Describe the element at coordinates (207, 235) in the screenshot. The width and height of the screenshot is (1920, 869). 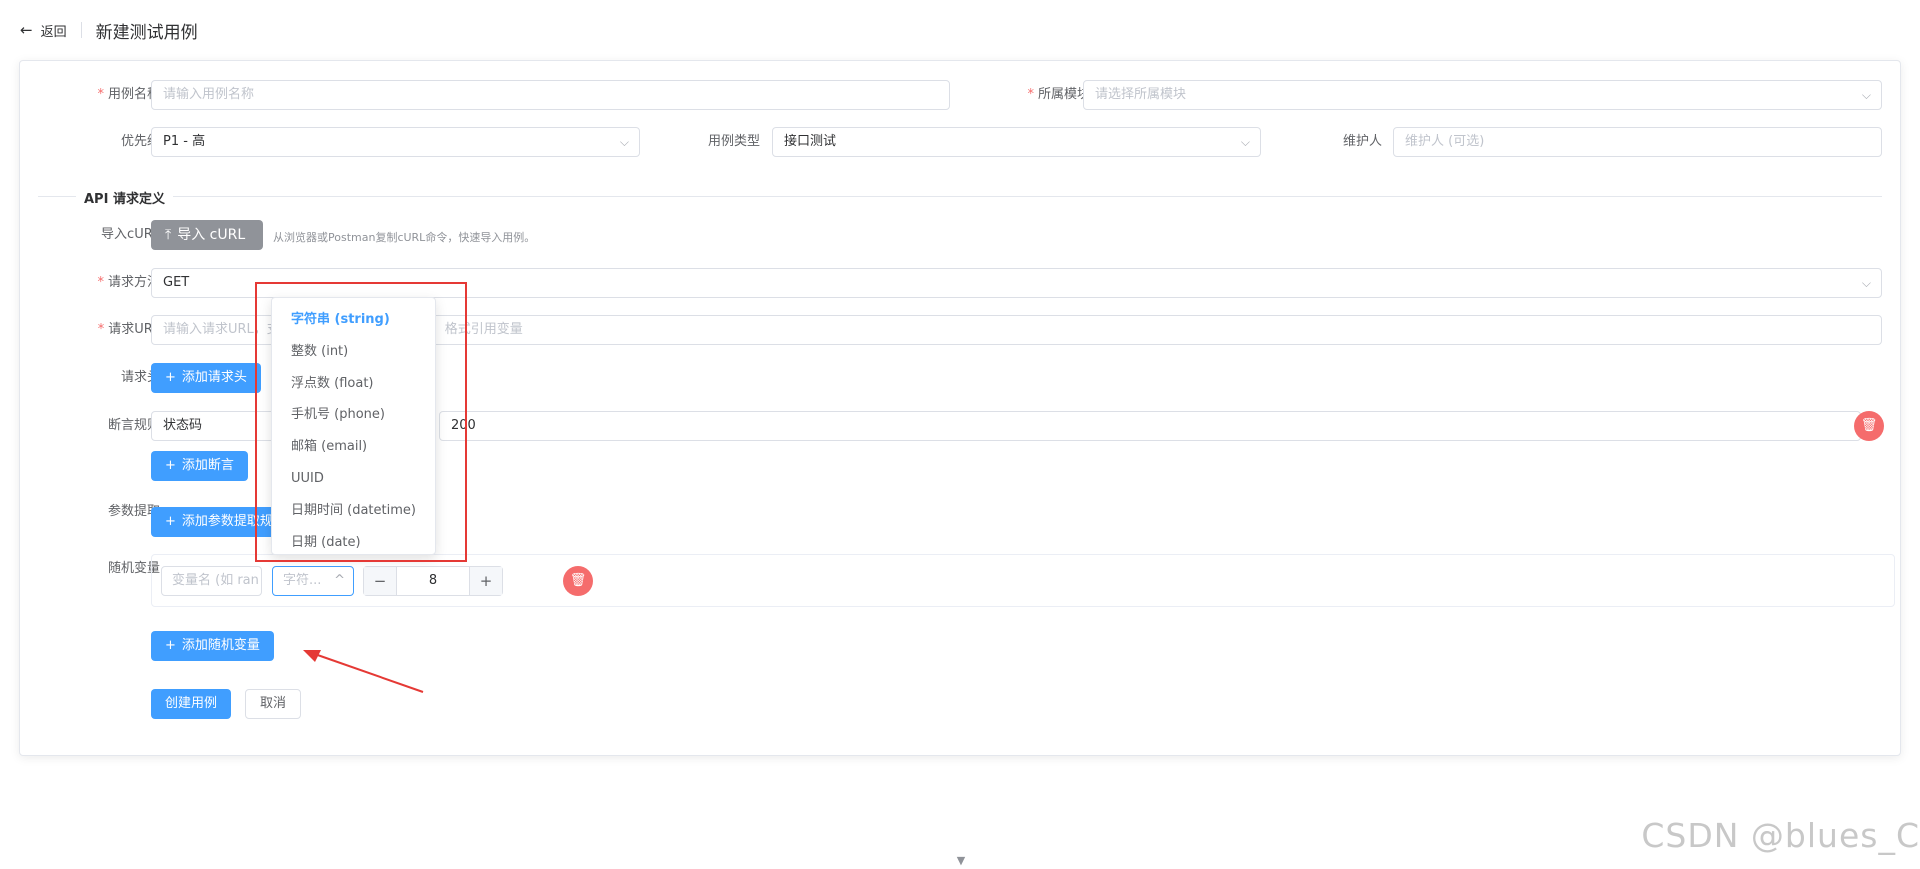
I see `import-curl-button: ⤒ 导入 cURL` at that location.